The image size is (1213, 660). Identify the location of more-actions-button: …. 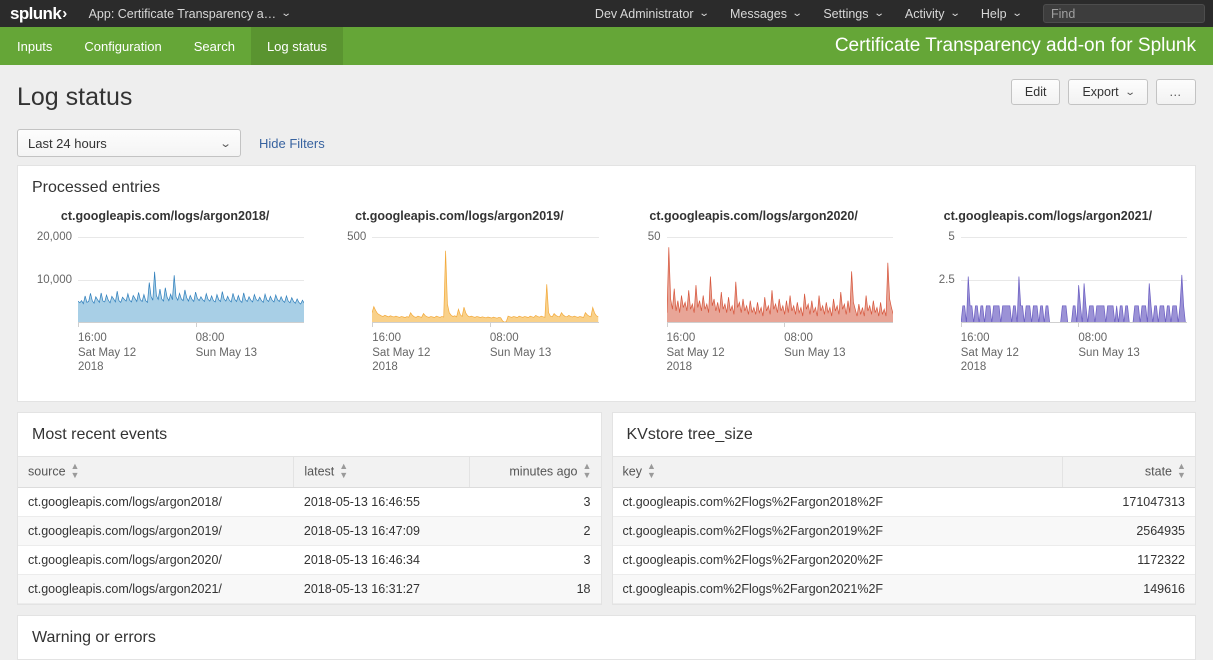
(1176, 92).